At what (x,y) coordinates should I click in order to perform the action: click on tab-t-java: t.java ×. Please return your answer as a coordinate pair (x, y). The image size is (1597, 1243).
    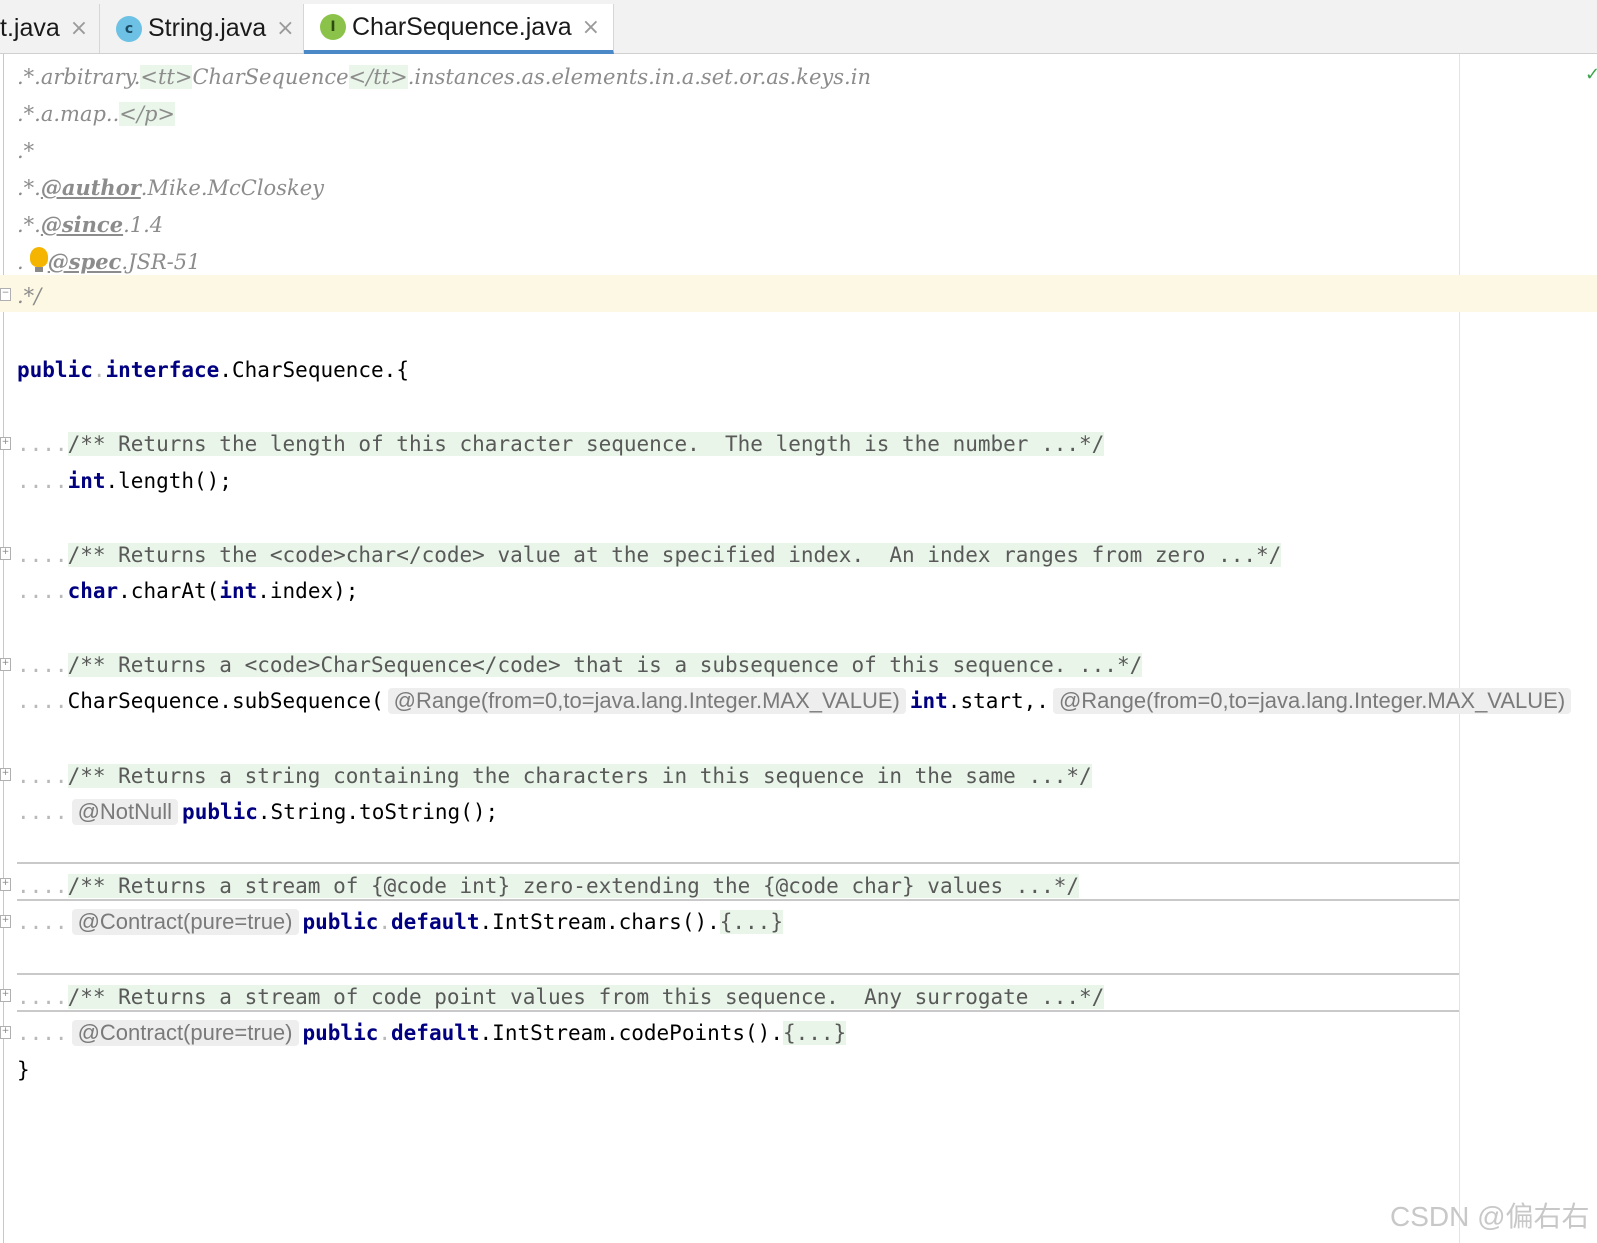
    Looking at the image, I should click on (50, 28).